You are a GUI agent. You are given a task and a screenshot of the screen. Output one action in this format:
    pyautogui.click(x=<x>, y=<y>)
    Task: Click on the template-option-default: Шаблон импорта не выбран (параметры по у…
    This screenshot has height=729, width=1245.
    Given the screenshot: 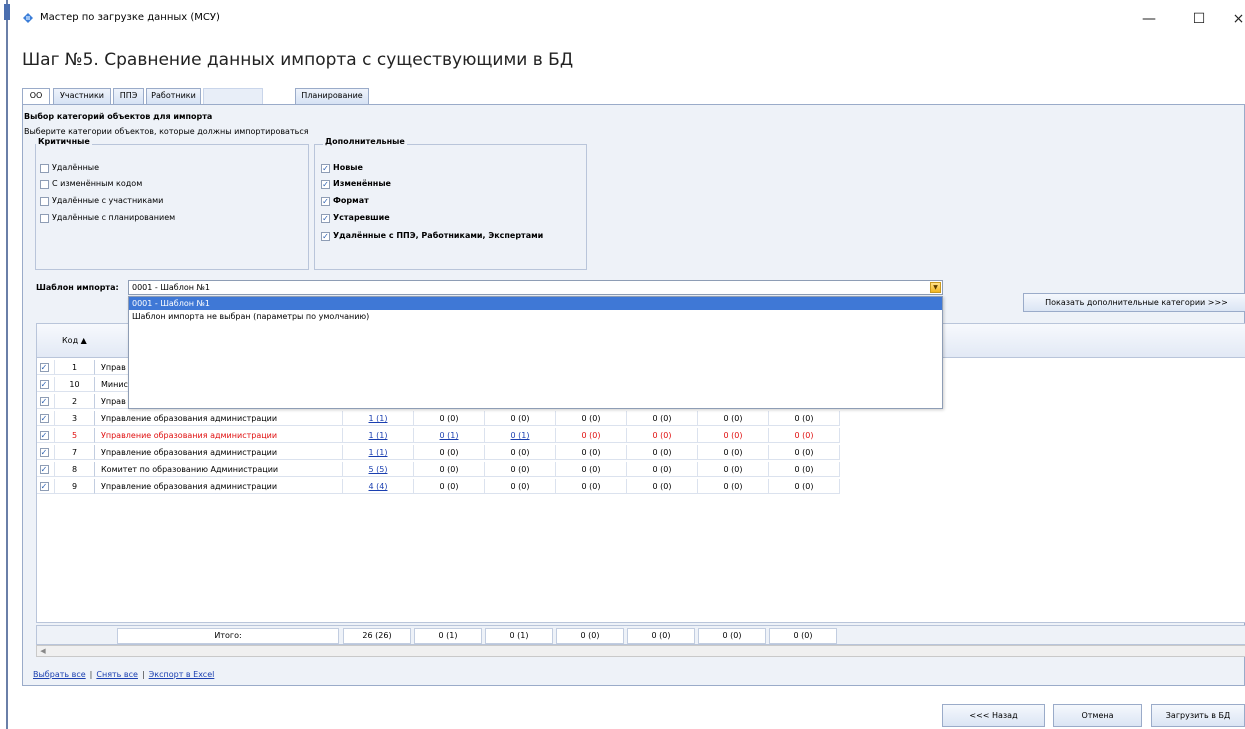 What is the action you would take?
    pyautogui.click(x=535, y=316)
    